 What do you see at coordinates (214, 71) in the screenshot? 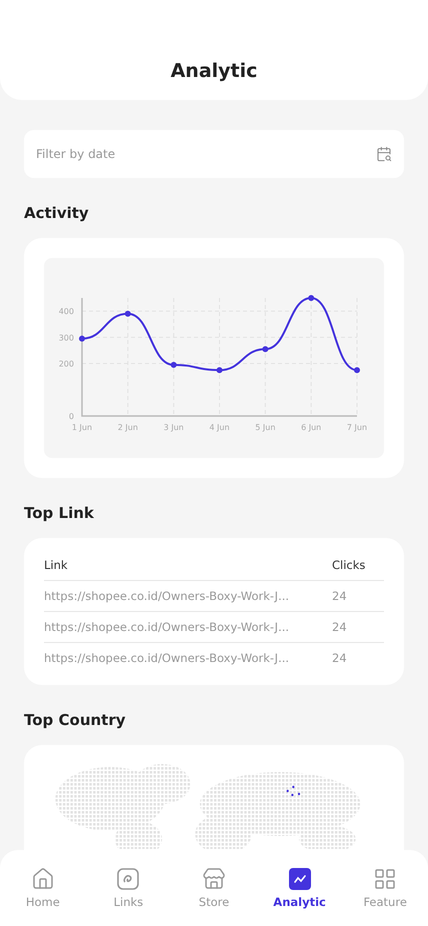
I see `page-title: Analytic` at bounding box center [214, 71].